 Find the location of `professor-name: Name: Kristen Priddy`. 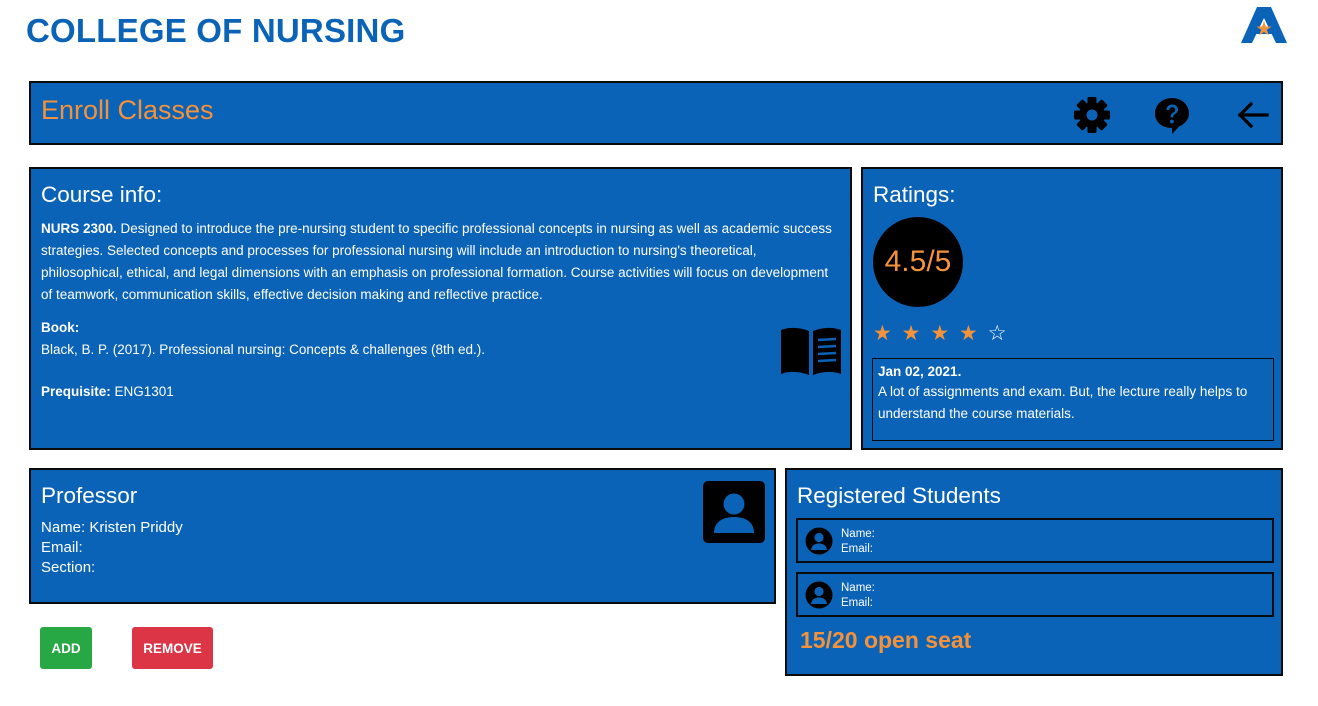

professor-name: Name: Kristen Priddy is located at coordinates (112, 527).